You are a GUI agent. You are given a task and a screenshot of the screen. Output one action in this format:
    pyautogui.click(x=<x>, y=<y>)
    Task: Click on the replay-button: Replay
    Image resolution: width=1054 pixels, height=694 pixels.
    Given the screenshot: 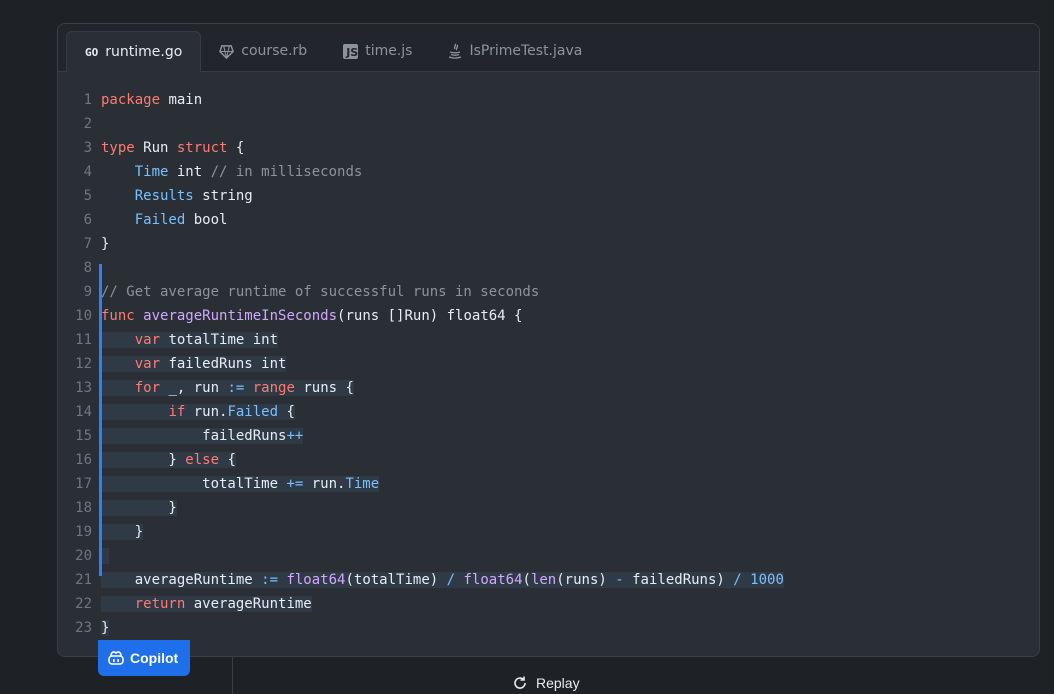 What is the action you would take?
    pyautogui.click(x=546, y=683)
    